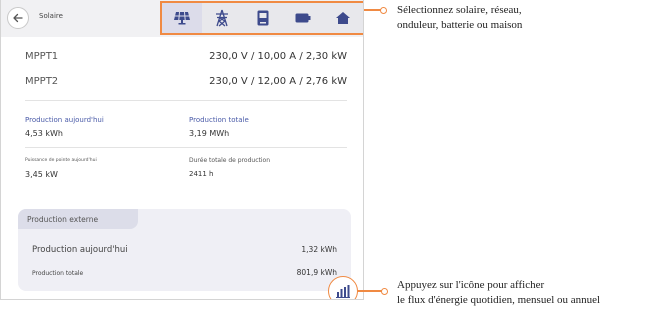  I want to click on inverter-icon, so click(262, 18).